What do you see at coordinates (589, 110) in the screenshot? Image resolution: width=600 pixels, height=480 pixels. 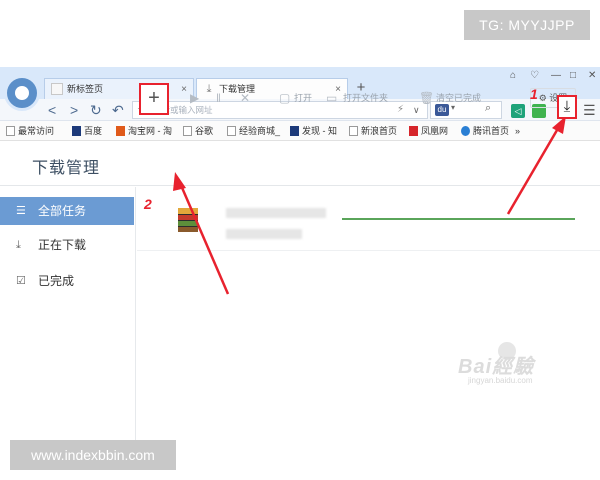 I see `menu-icon: ☰` at bounding box center [589, 110].